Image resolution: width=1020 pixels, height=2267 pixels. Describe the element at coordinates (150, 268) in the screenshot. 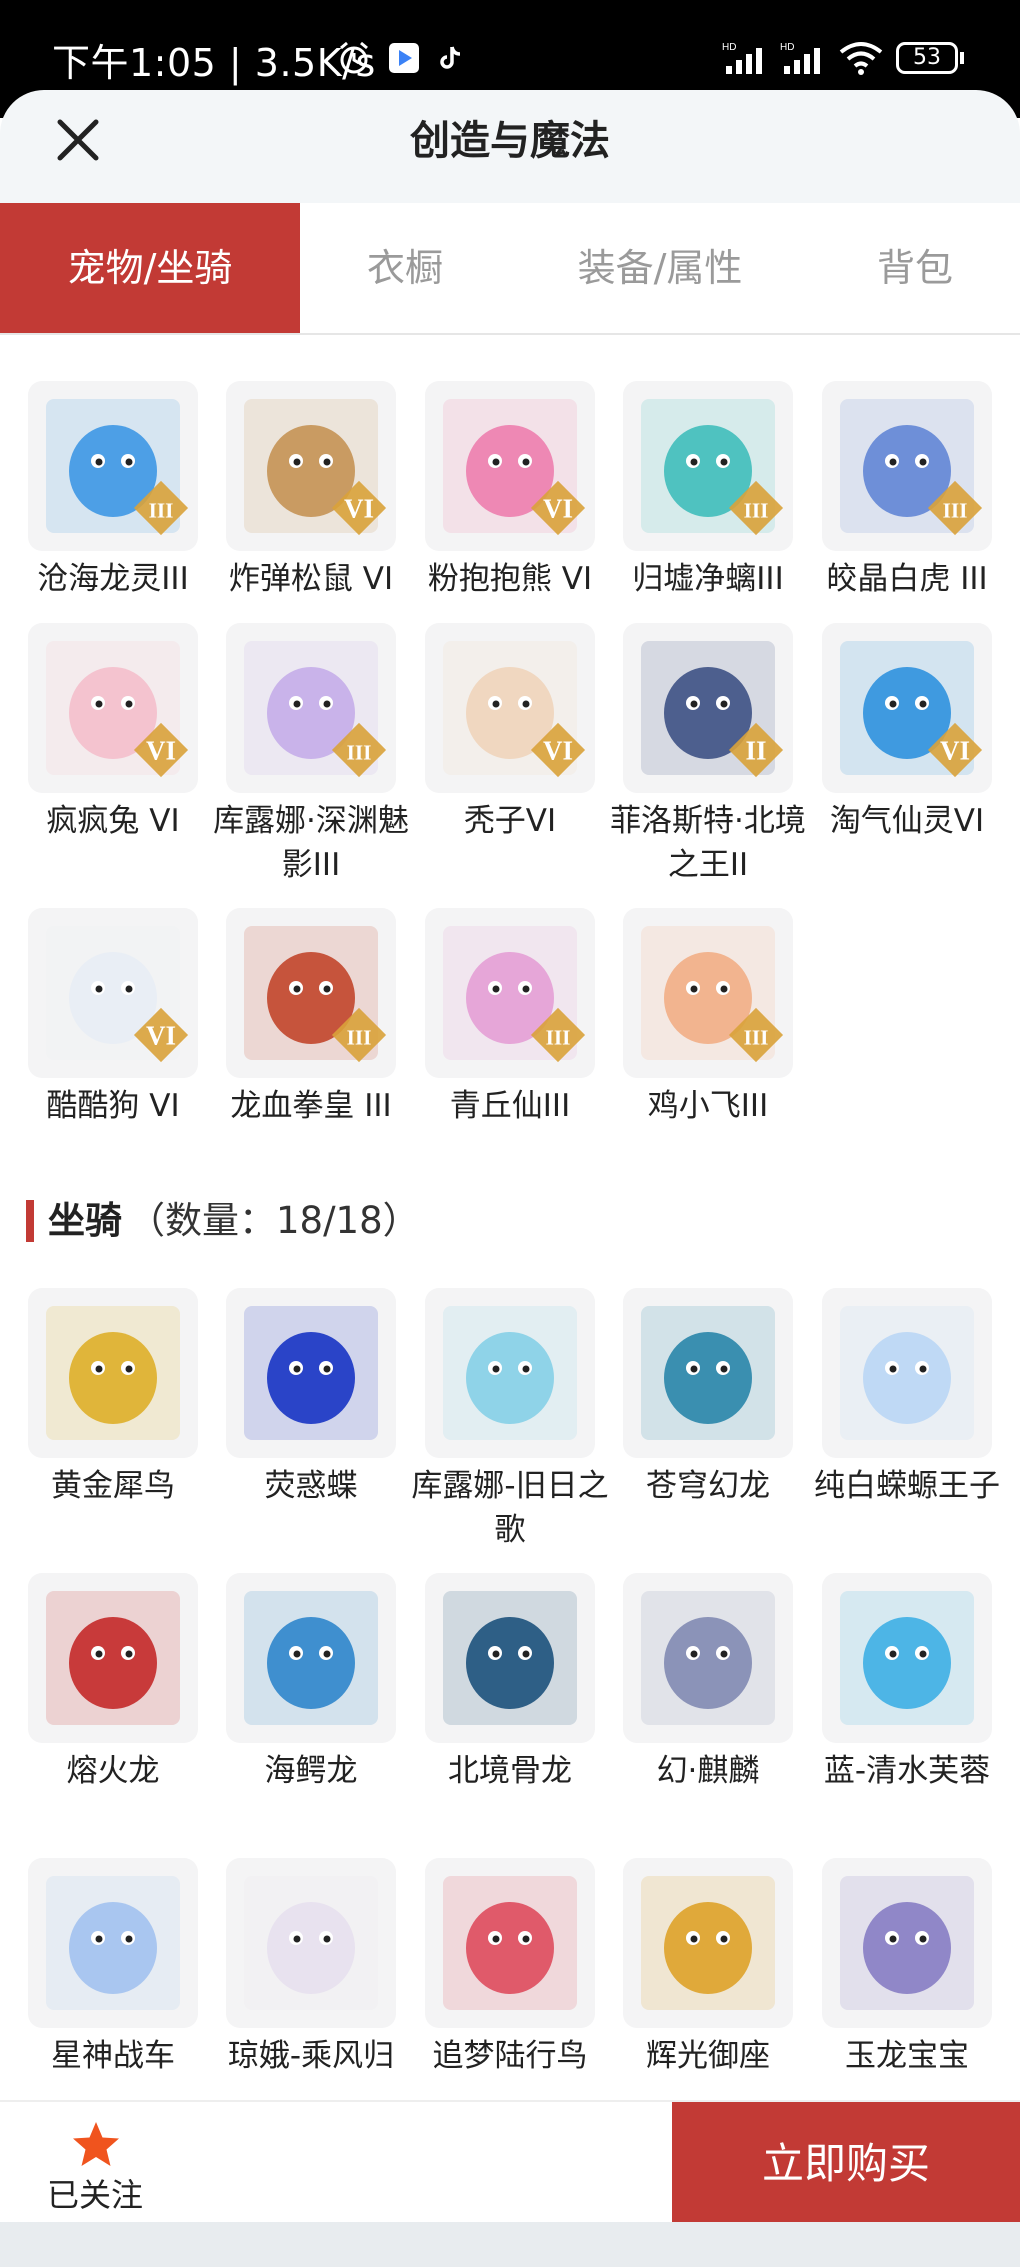

I see `tab-pets-mounts: 宠物/坐骑` at that location.